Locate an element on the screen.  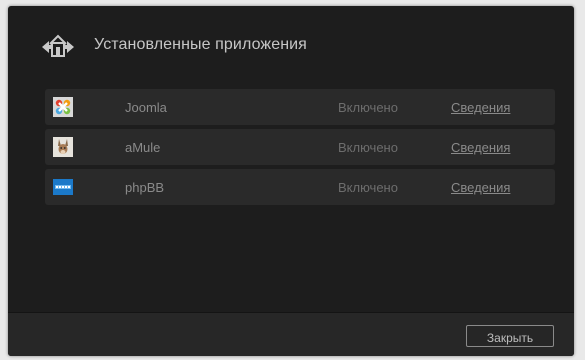
close-button: Закрыть is located at coordinates (510, 336).